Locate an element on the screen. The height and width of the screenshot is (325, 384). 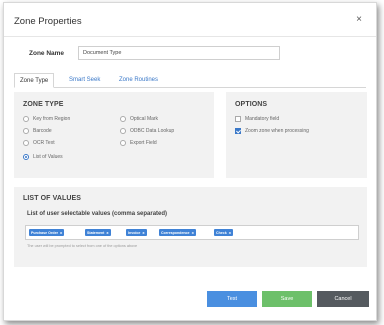
tag-statement: Statement x is located at coordinates (98, 232).